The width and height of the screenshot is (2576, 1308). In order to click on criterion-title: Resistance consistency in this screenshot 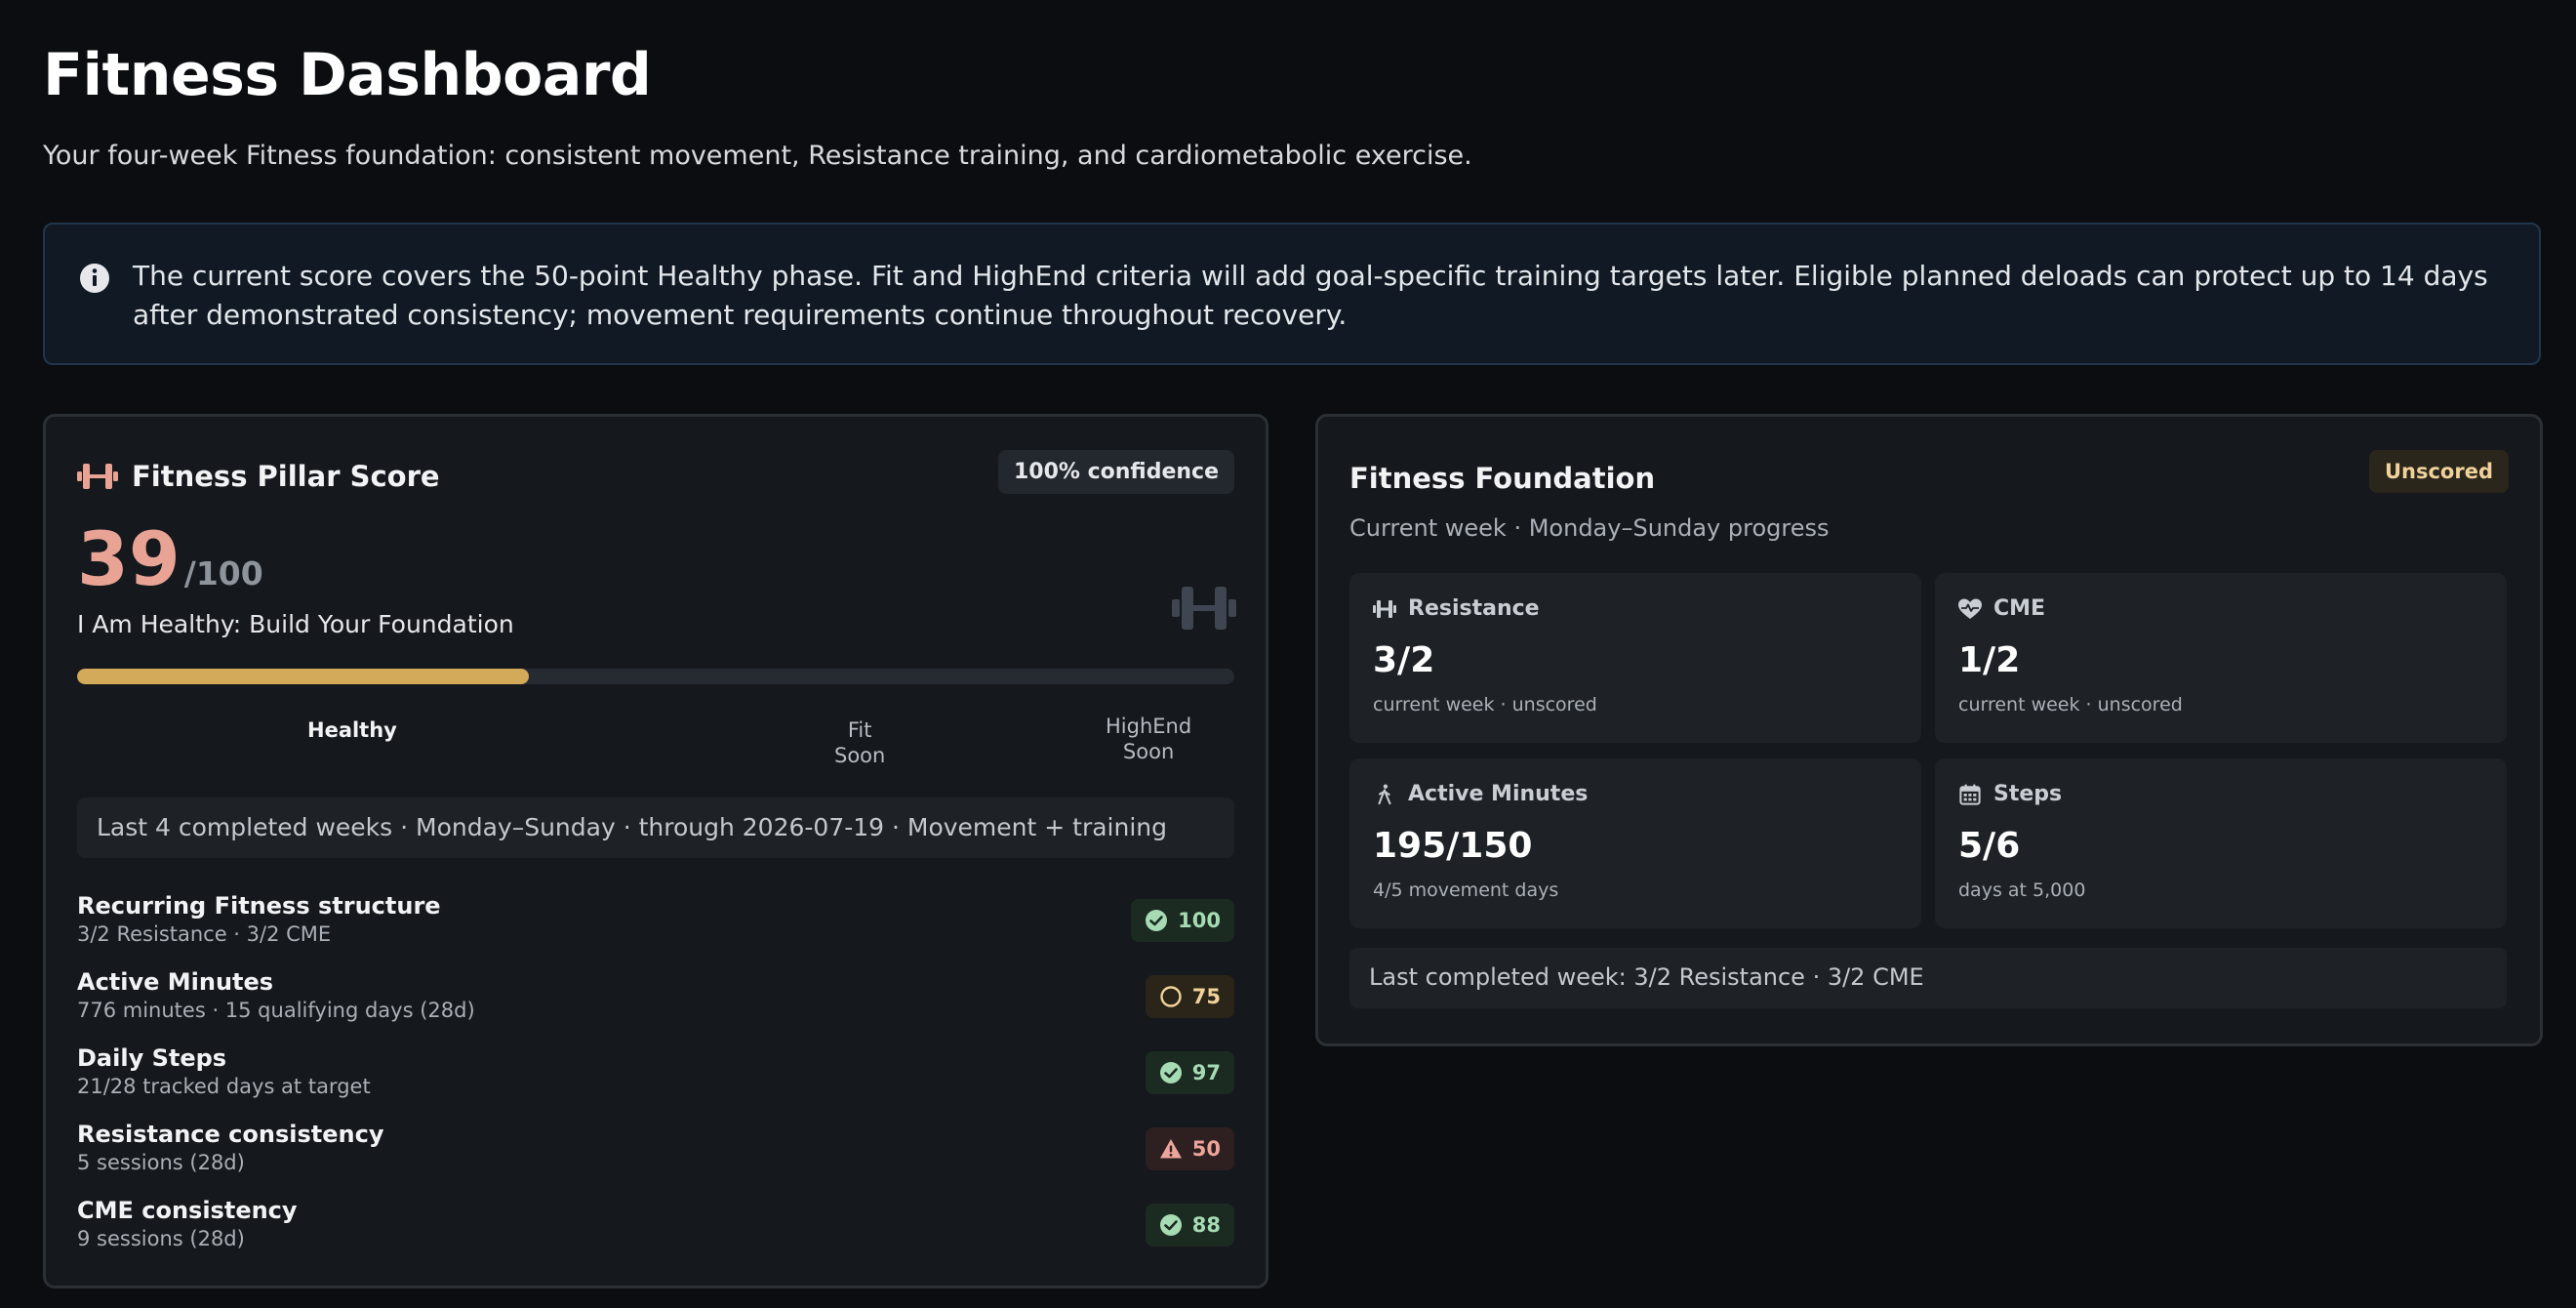, I will do `click(230, 1134)`.